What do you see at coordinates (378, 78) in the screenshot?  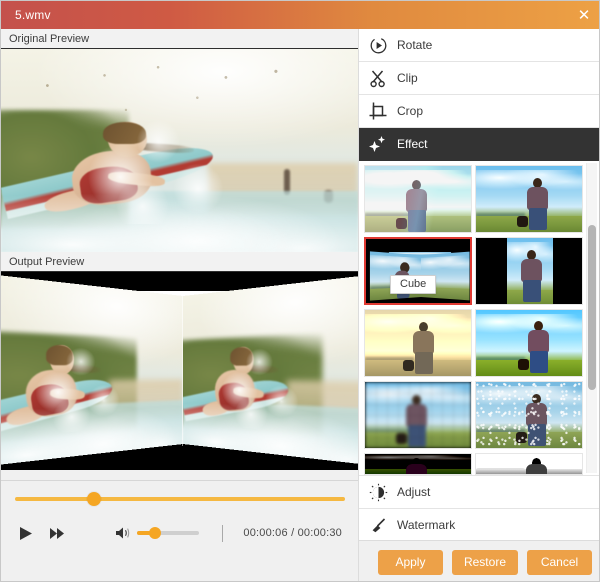 I see `scissors-icon` at bounding box center [378, 78].